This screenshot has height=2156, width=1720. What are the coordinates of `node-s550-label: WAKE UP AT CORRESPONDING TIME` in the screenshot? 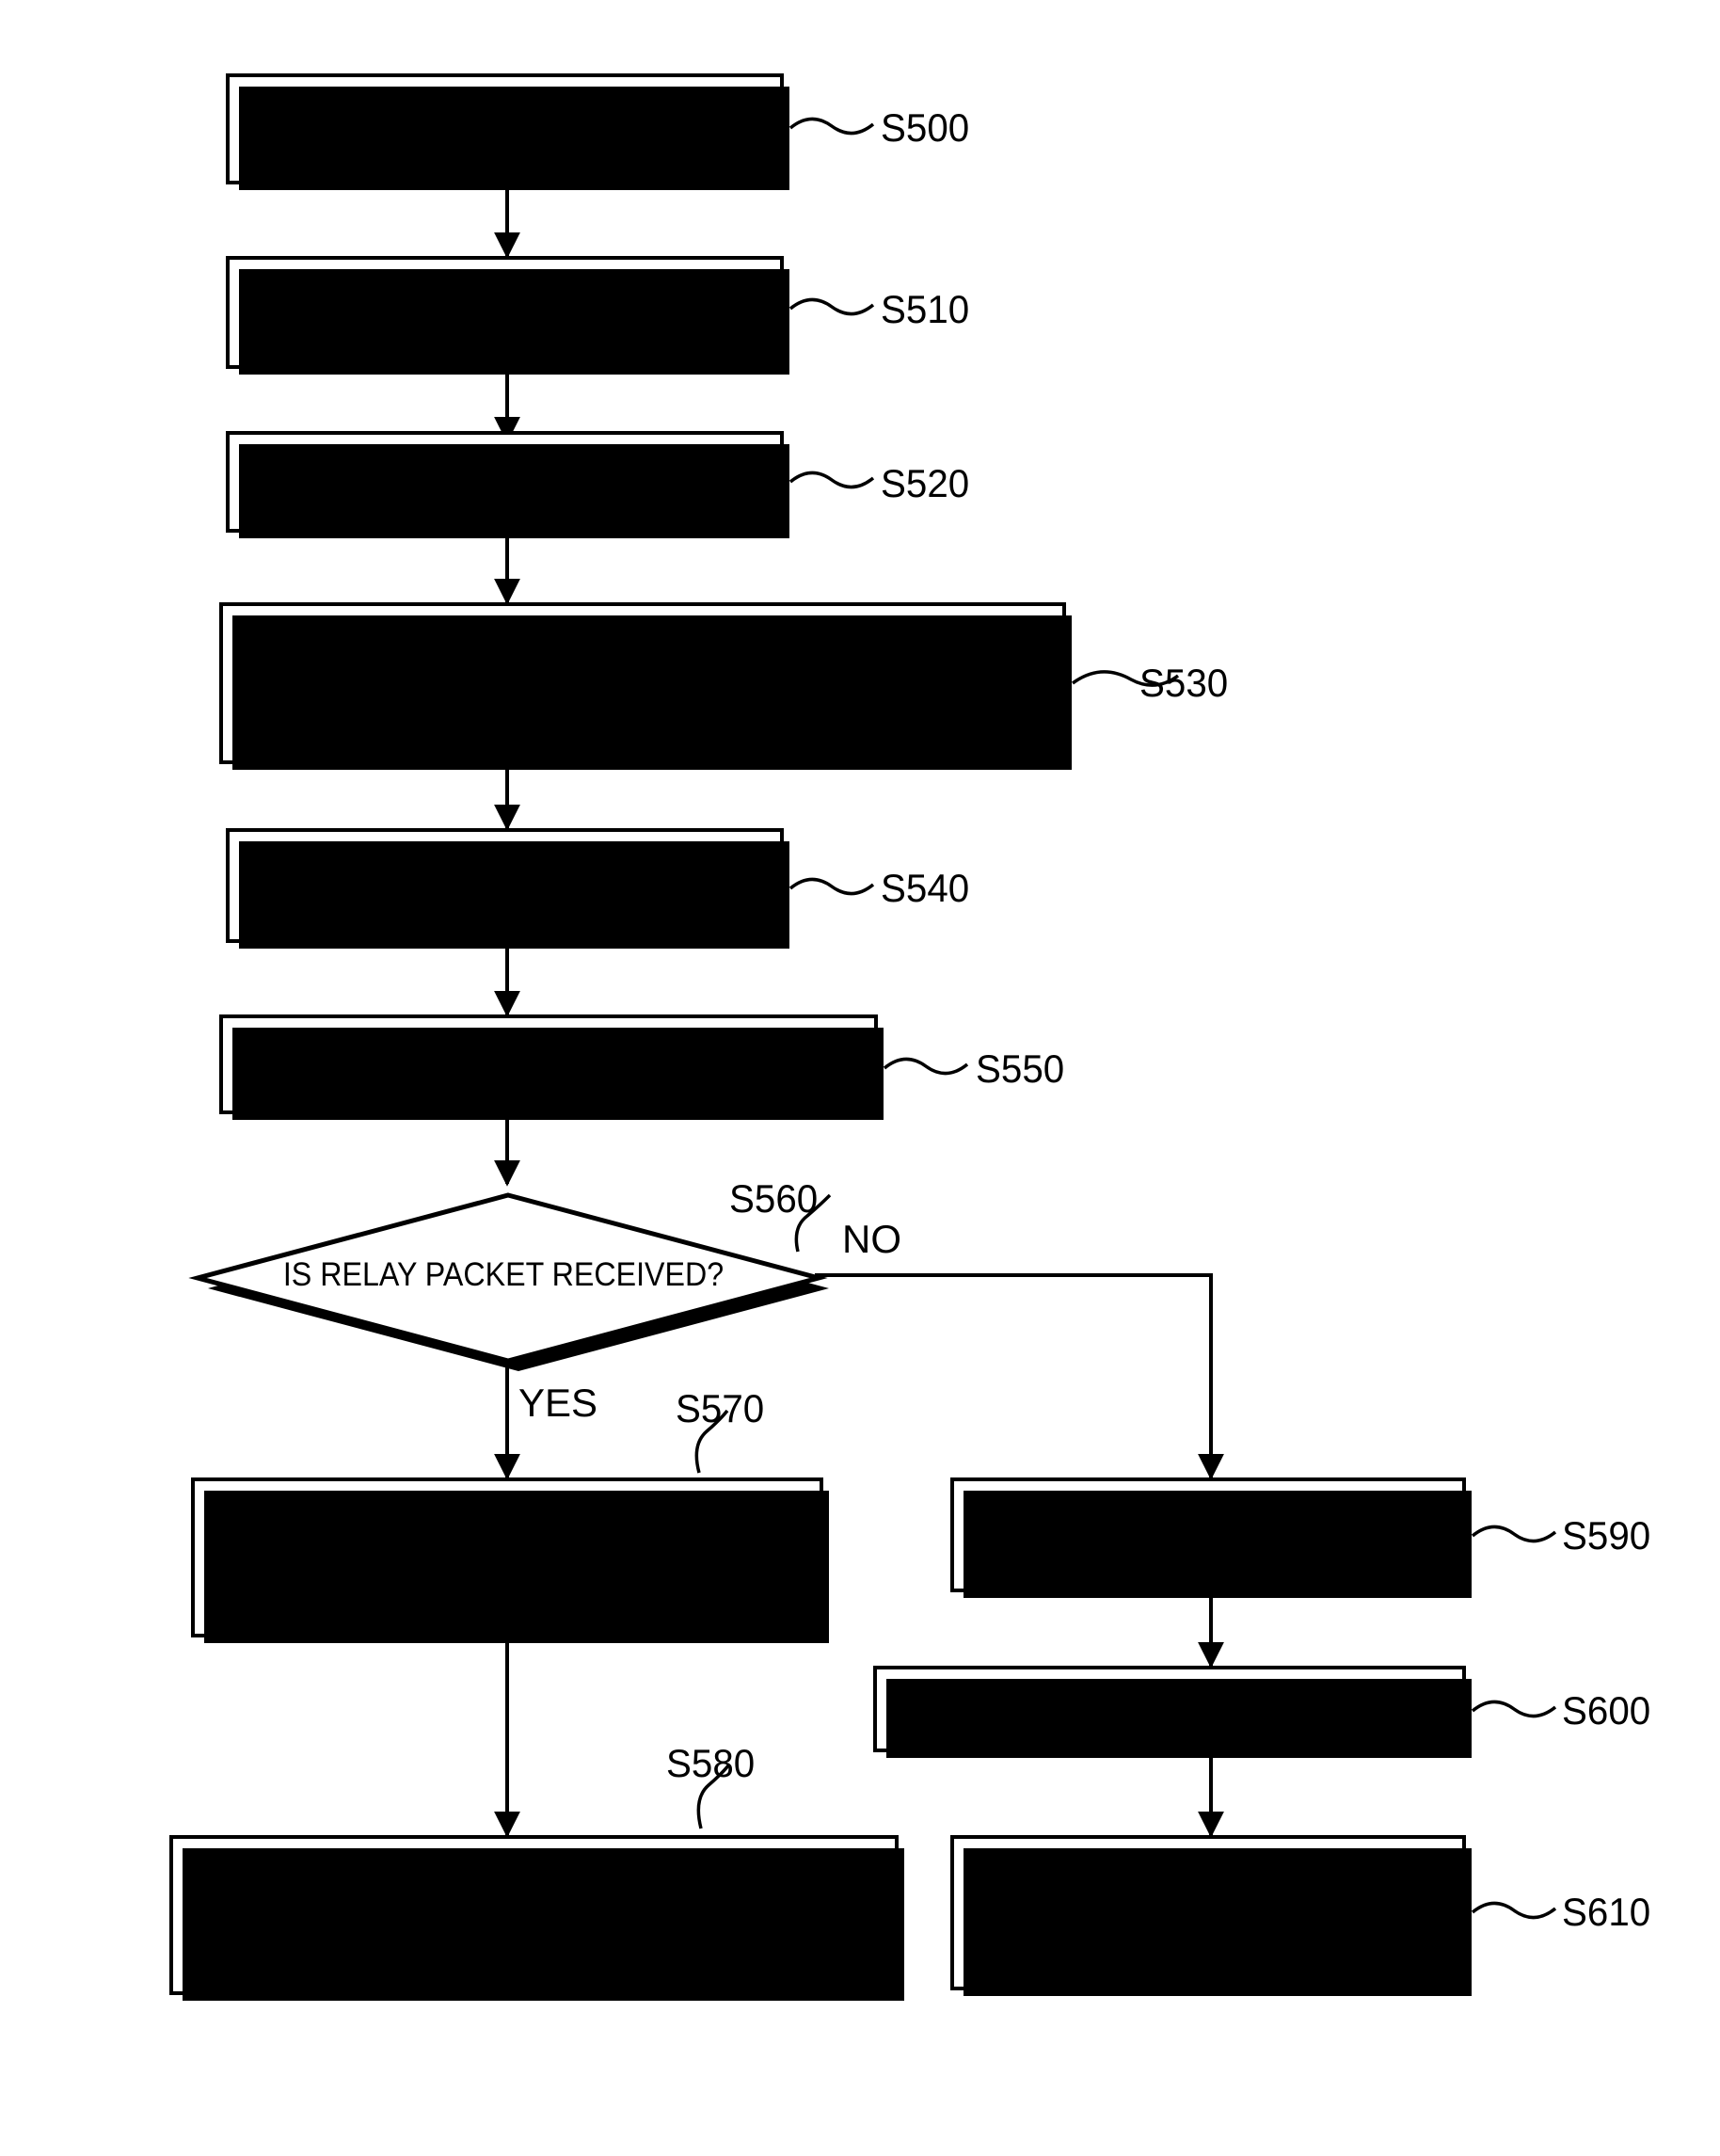 It's located at (548, 1064).